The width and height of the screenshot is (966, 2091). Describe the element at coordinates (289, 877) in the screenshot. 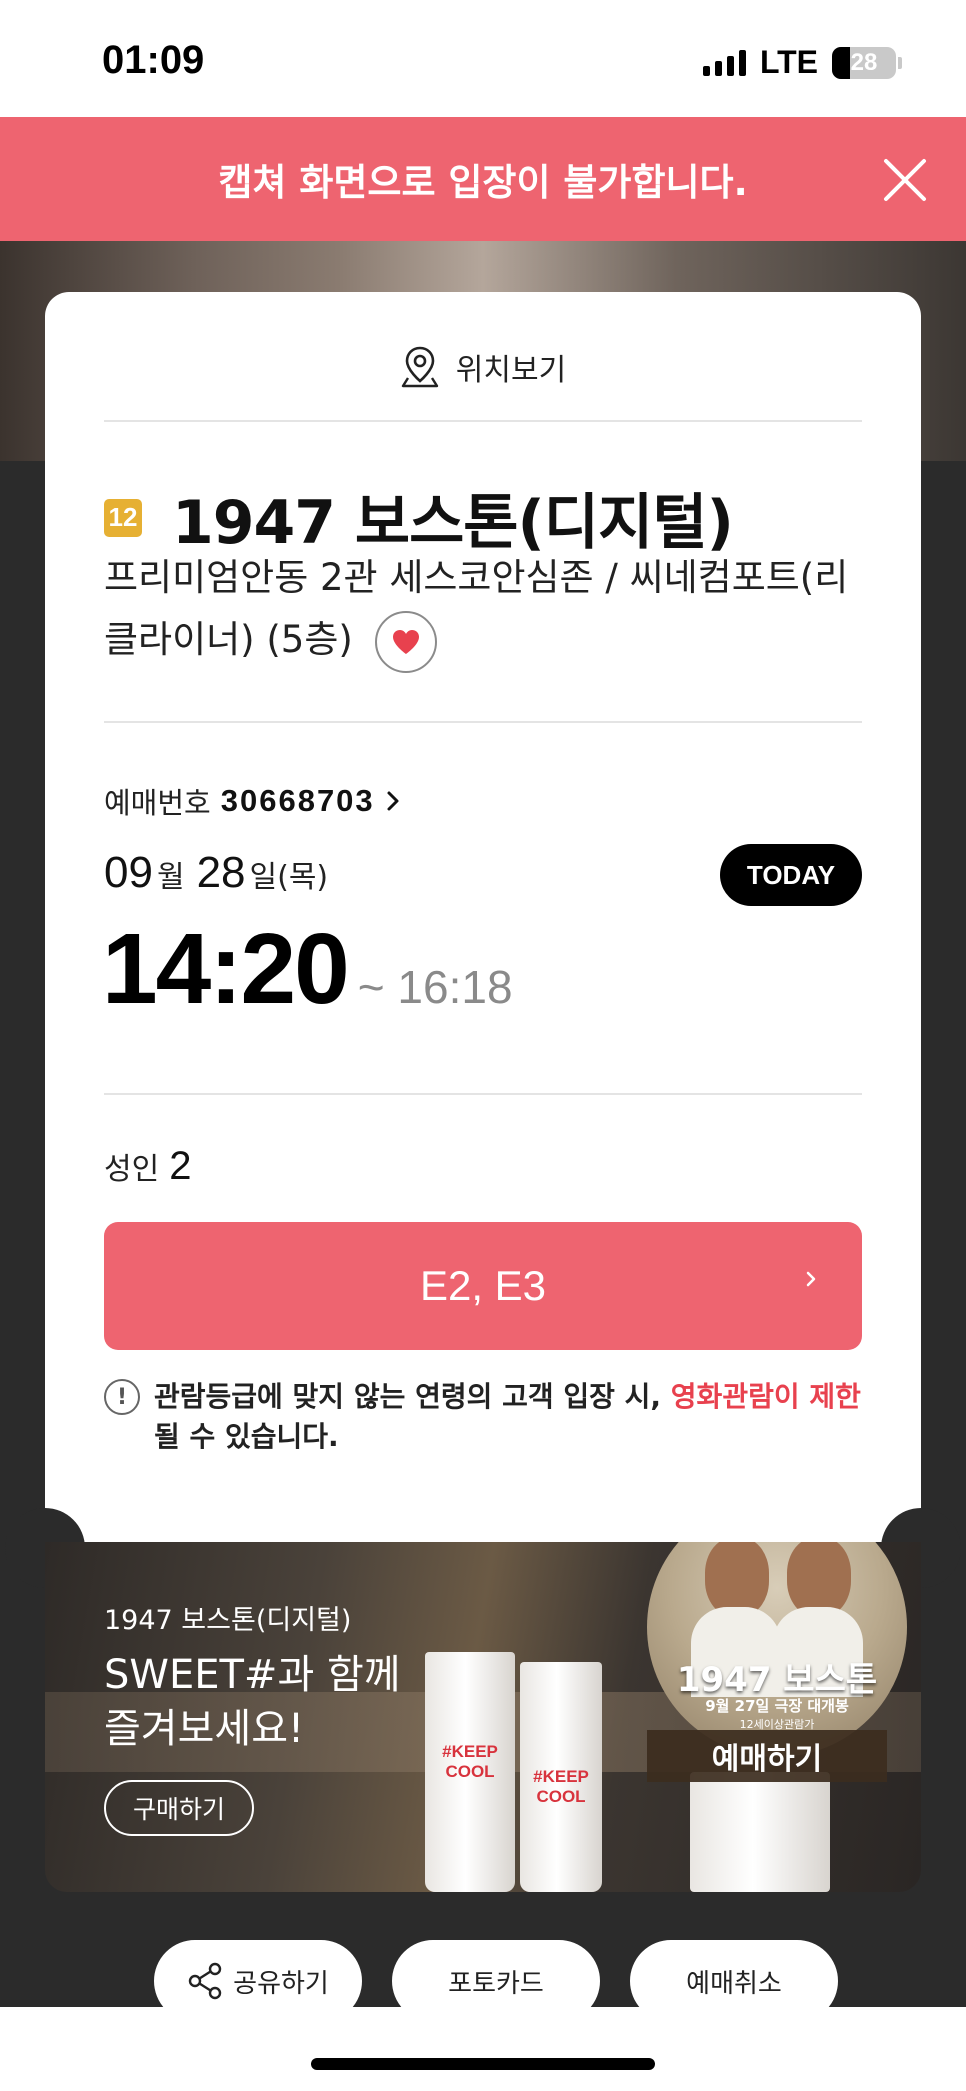

I see `date-day-unit: 일(목)` at that location.